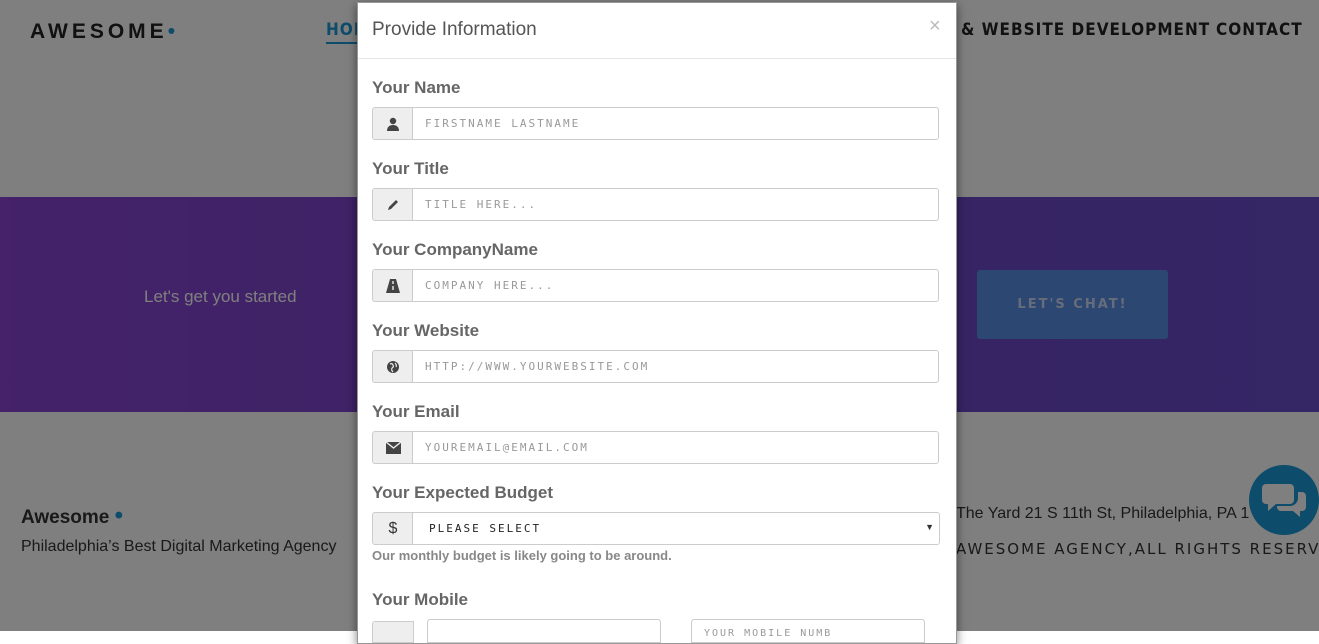 Image resolution: width=1319 pixels, height=644 pixels. What do you see at coordinates (675, 447) in the screenshot?
I see `email-input` at bounding box center [675, 447].